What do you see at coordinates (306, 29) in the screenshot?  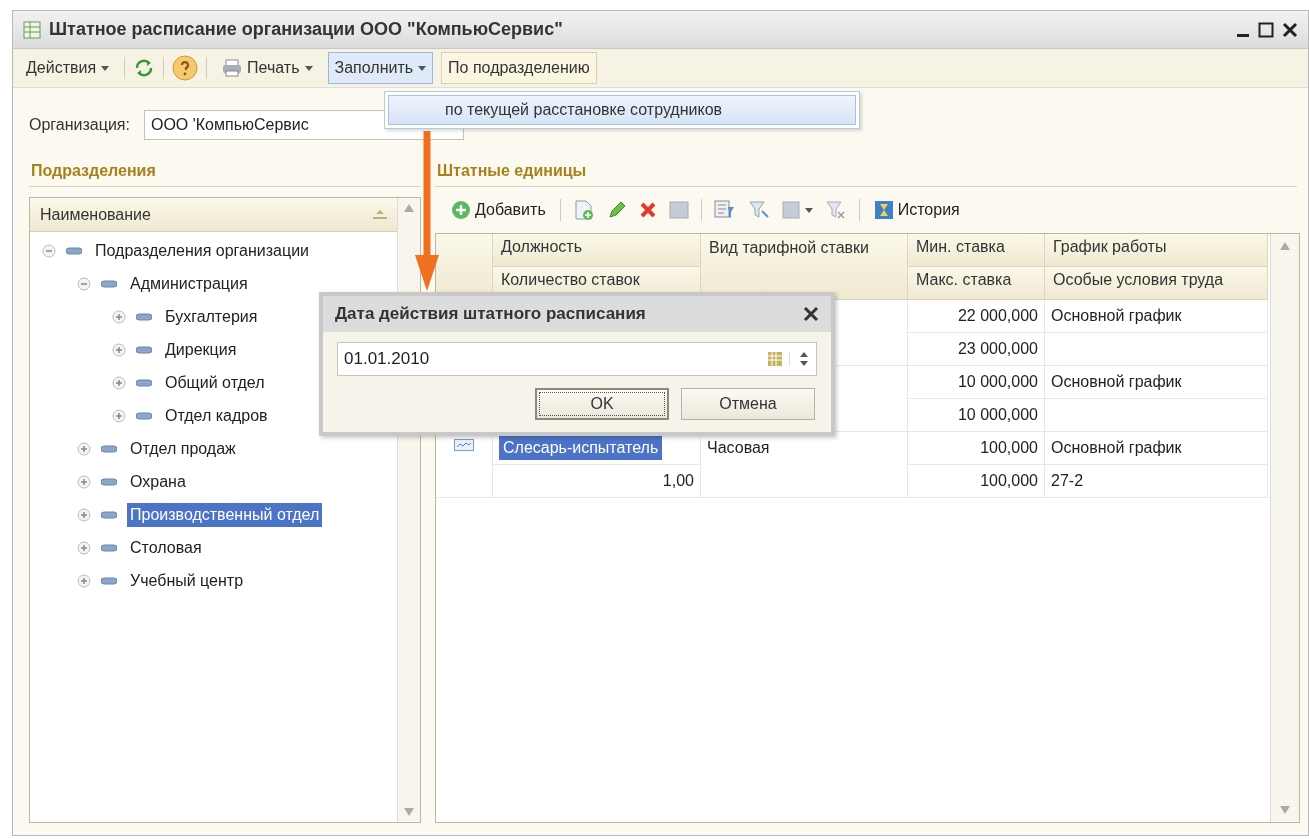 I see `window-title: Штатное расписание организации ООО "КомпьюСервис"` at bounding box center [306, 29].